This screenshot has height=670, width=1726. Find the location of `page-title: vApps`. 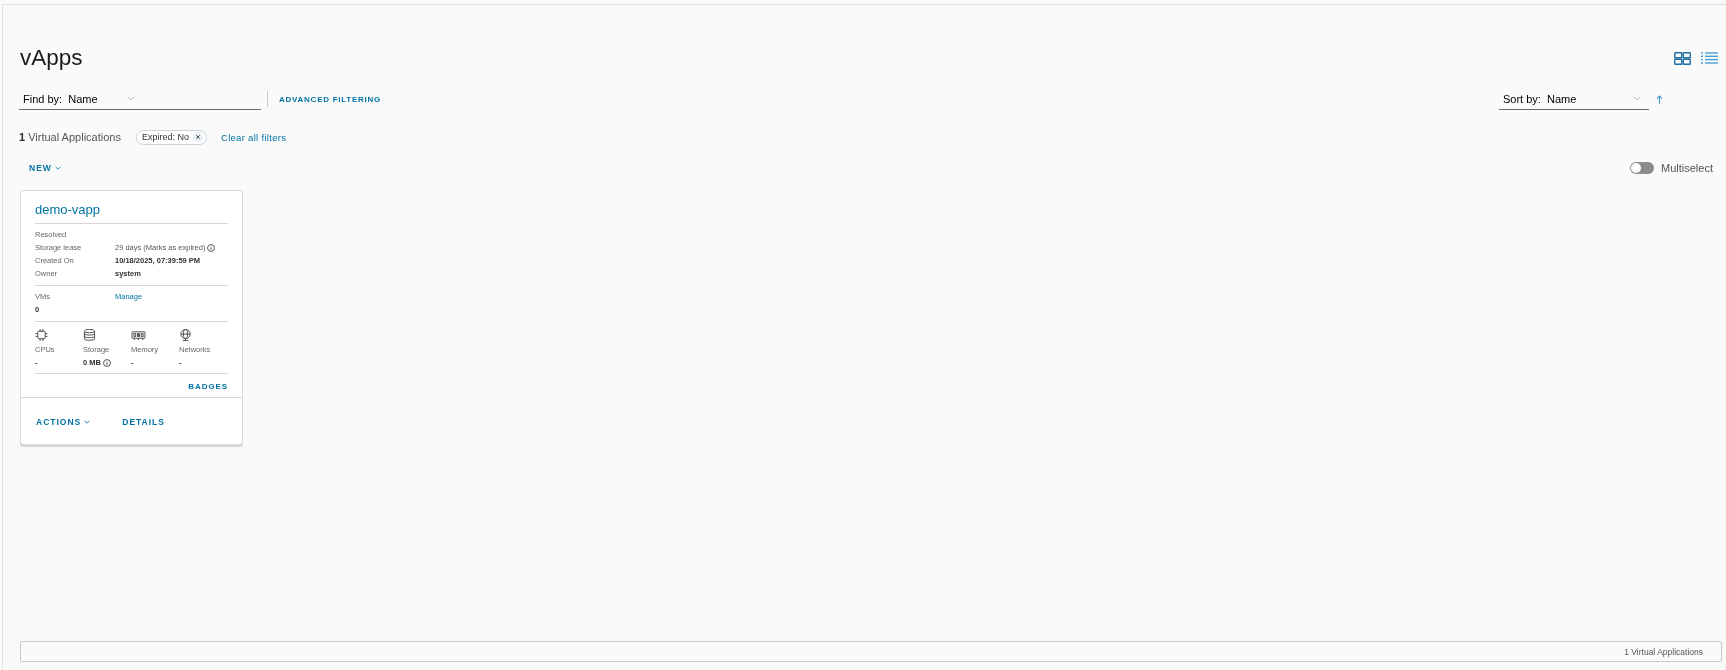

page-title: vApps is located at coordinates (51, 58).